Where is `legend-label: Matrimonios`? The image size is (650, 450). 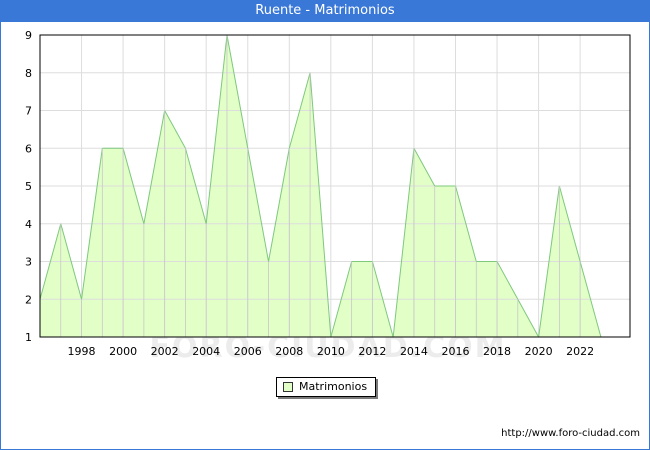
legend-label: Matrimonios is located at coordinates (333, 386).